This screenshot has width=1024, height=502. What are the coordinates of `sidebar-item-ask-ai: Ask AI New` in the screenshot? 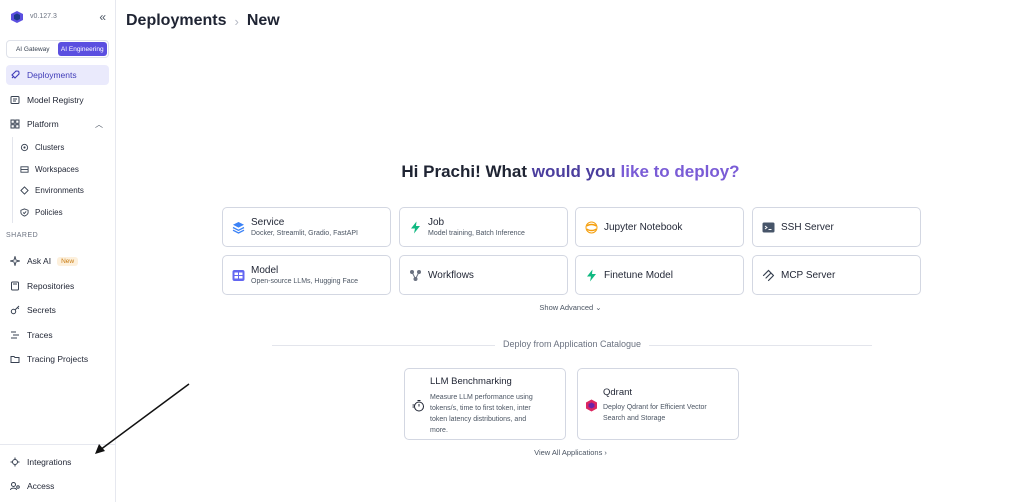 It's located at (57, 261).